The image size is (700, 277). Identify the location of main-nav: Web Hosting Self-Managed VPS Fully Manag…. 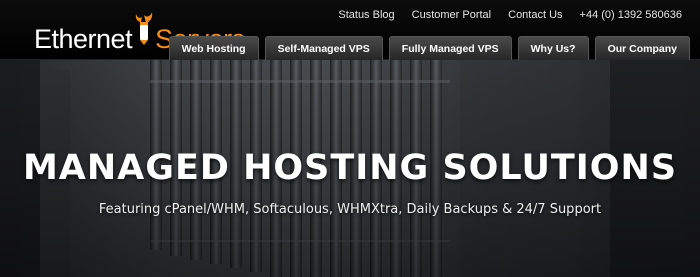
(429, 48).